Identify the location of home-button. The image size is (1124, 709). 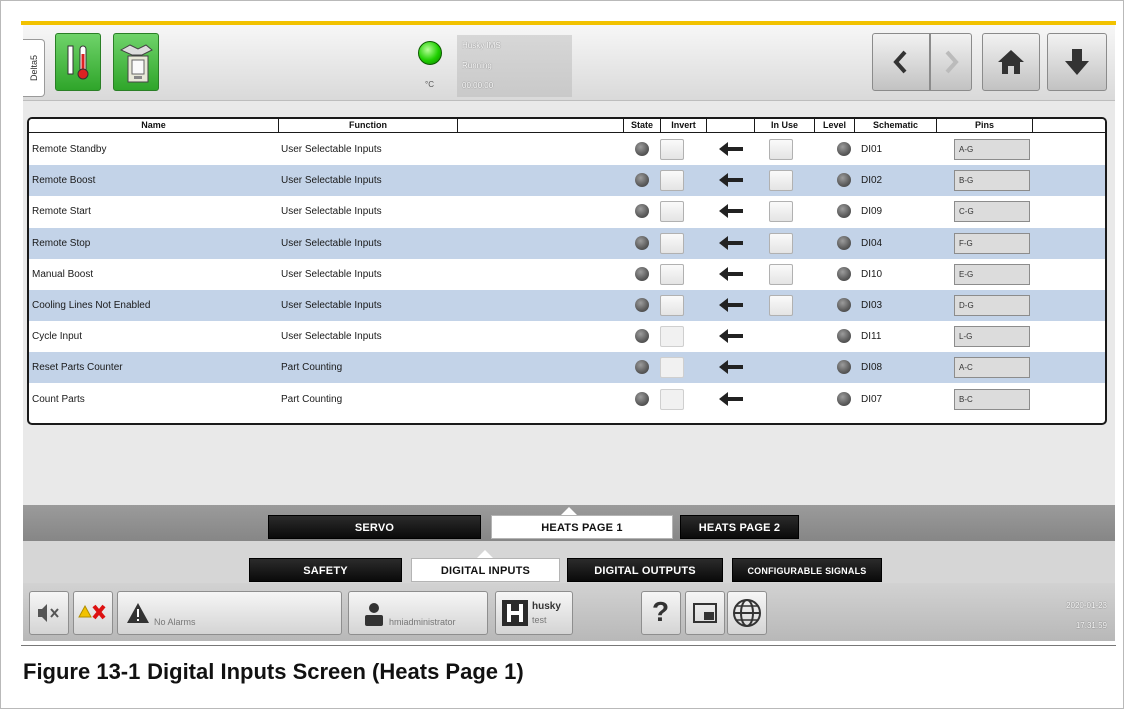
(1011, 62).